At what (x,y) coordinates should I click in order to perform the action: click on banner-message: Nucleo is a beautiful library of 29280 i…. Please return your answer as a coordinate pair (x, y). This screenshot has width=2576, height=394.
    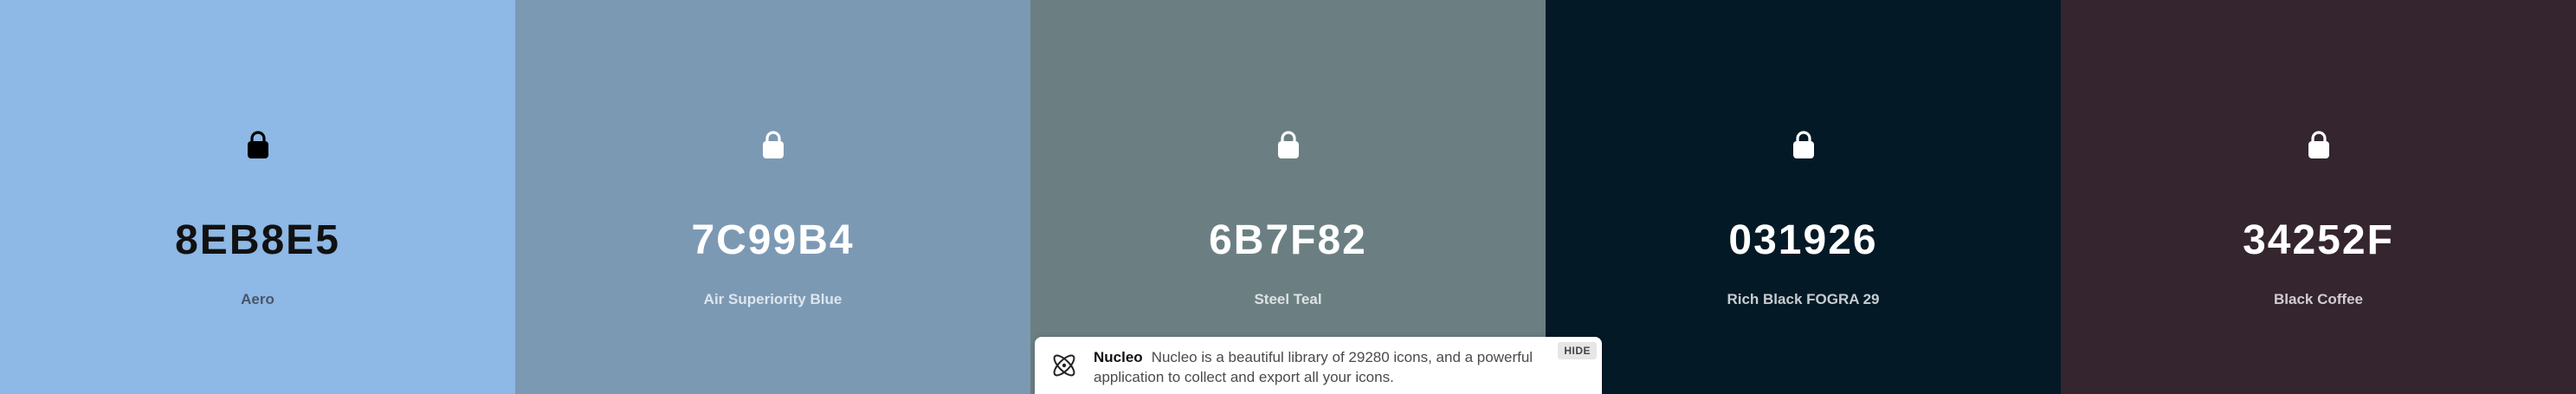
    Looking at the image, I should click on (1313, 367).